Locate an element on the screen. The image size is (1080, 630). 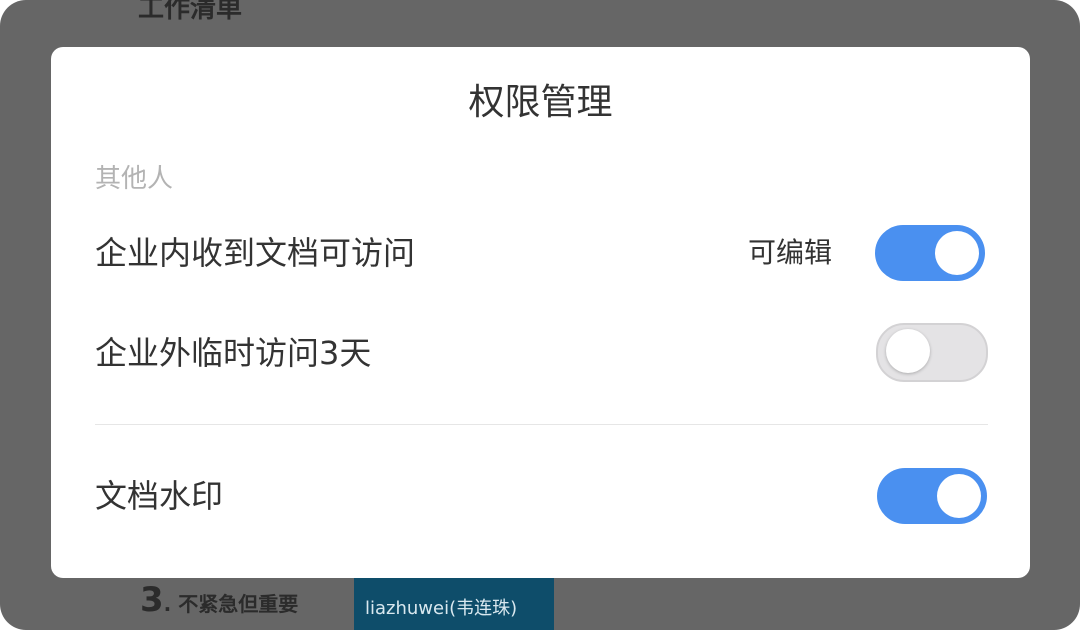
dialog-title: 权限管理 is located at coordinates (540, 102).